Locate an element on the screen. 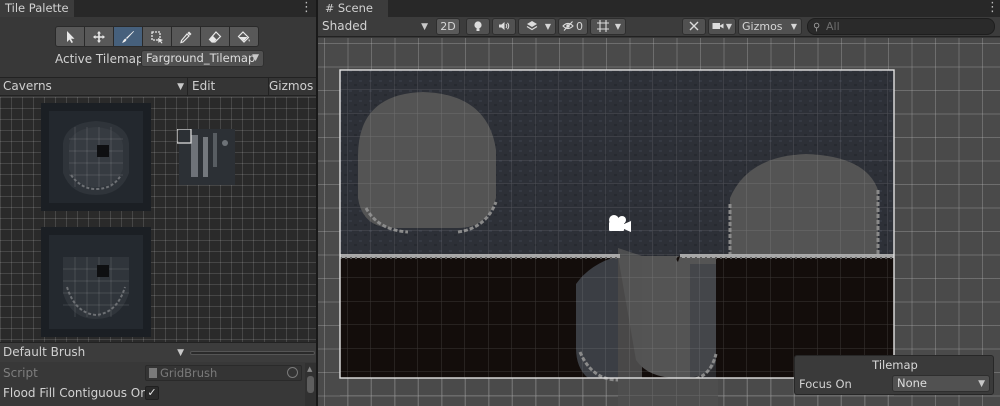  palette-name: Caverns is located at coordinates (27, 86).